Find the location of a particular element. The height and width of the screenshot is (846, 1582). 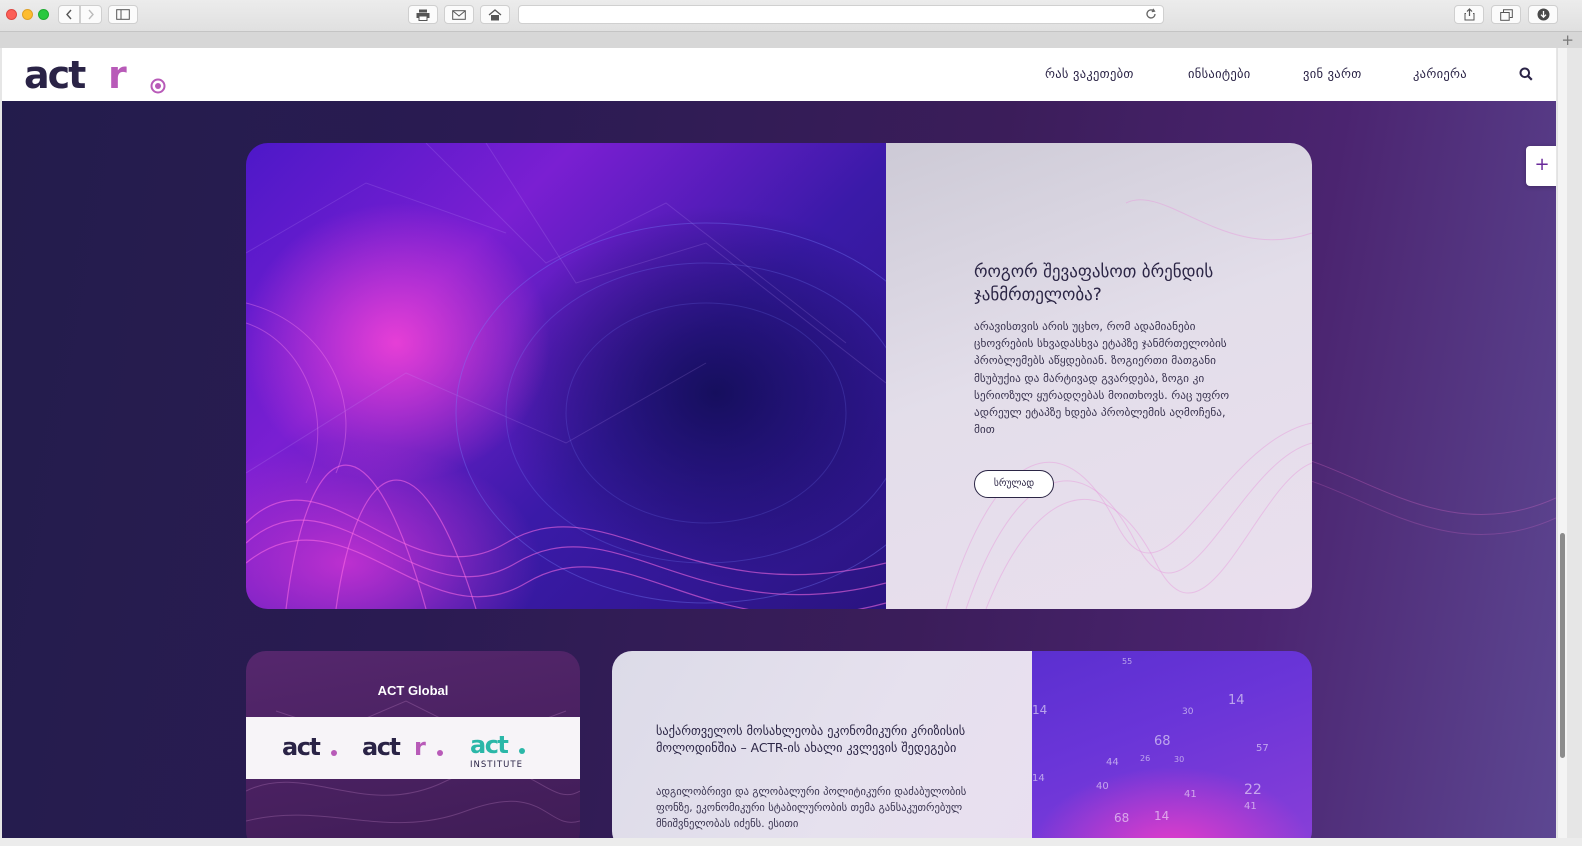

read-more-button: სრულად is located at coordinates (1014, 484).